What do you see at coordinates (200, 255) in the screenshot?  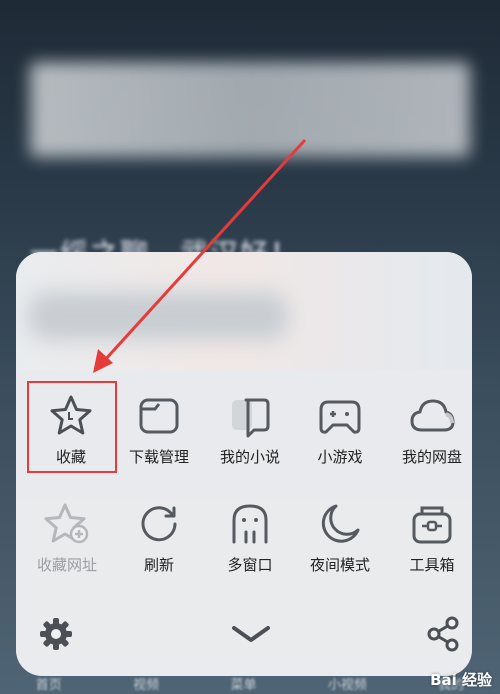 I see `annotation-arrow` at bounding box center [200, 255].